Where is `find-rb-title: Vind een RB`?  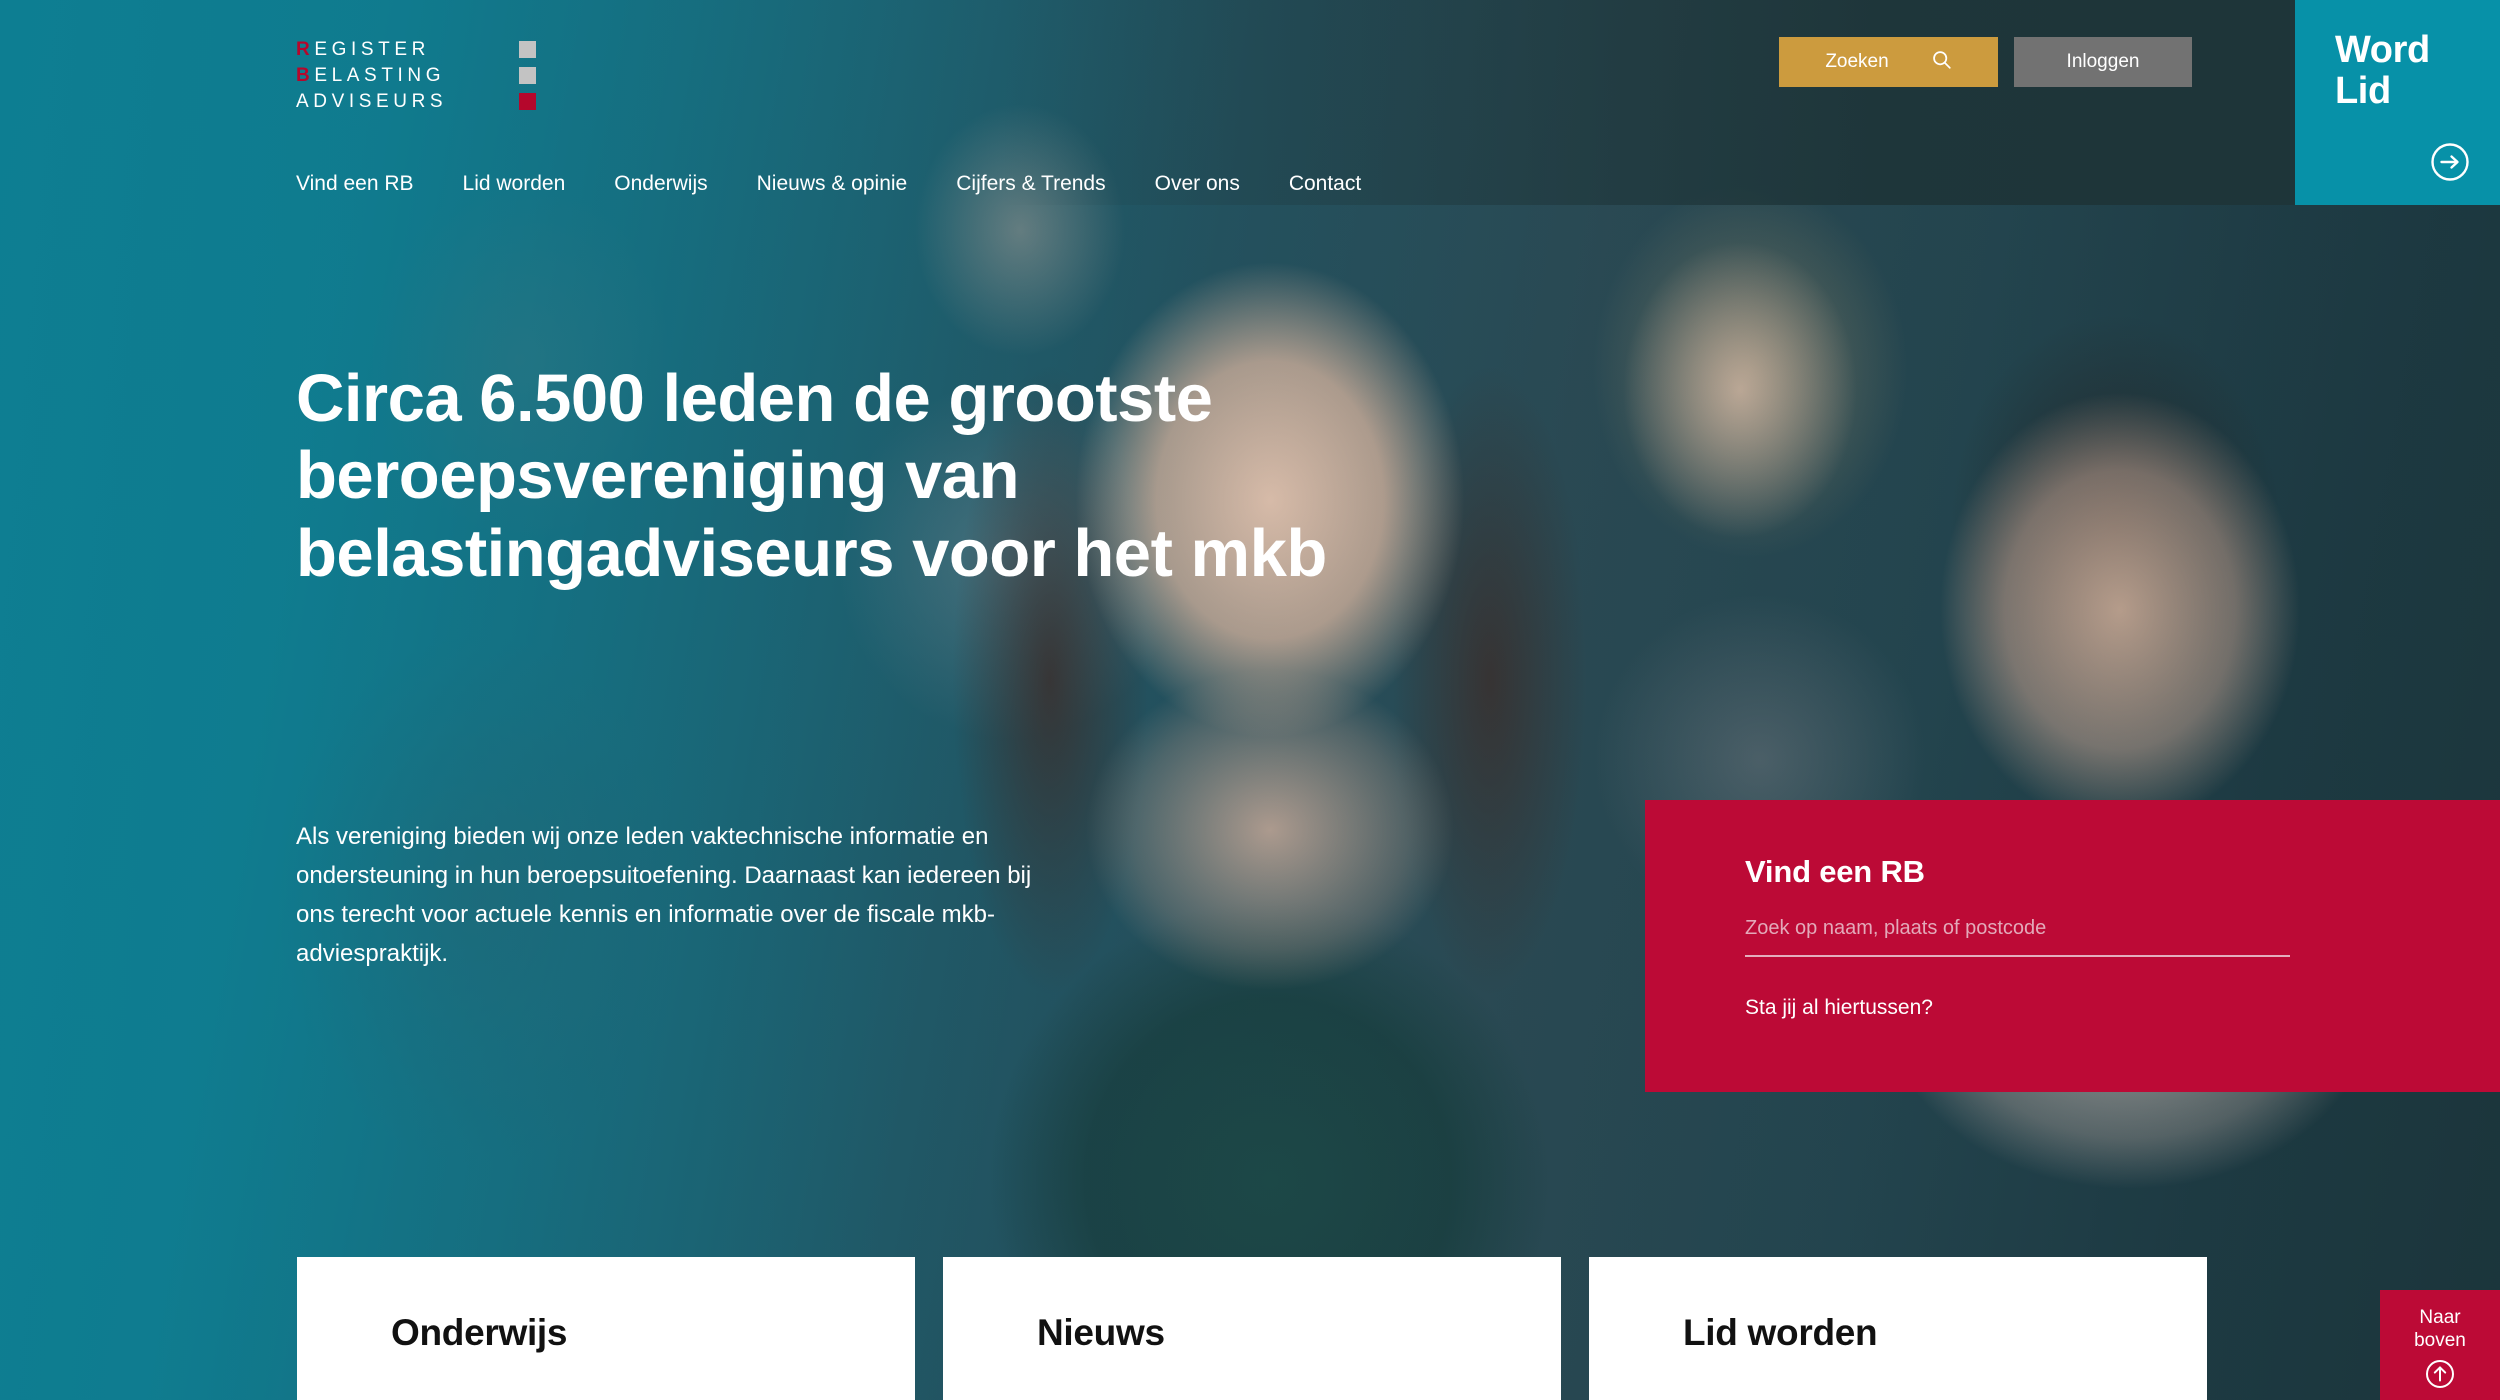 find-rb-title: Vind een RB is located at coordinates (1835, 871).